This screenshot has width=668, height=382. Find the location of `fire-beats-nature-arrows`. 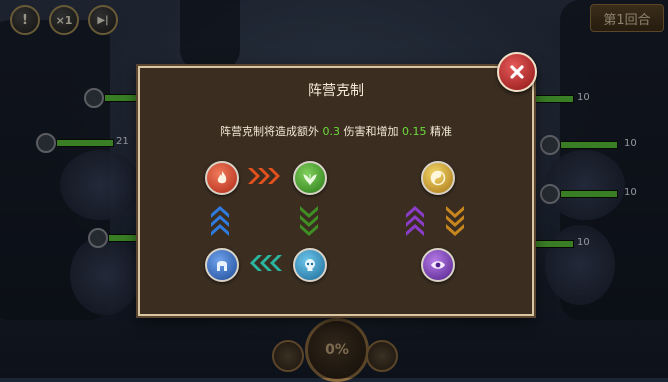

fire-beats-nature-arrows is located at coordinates (264, 176).